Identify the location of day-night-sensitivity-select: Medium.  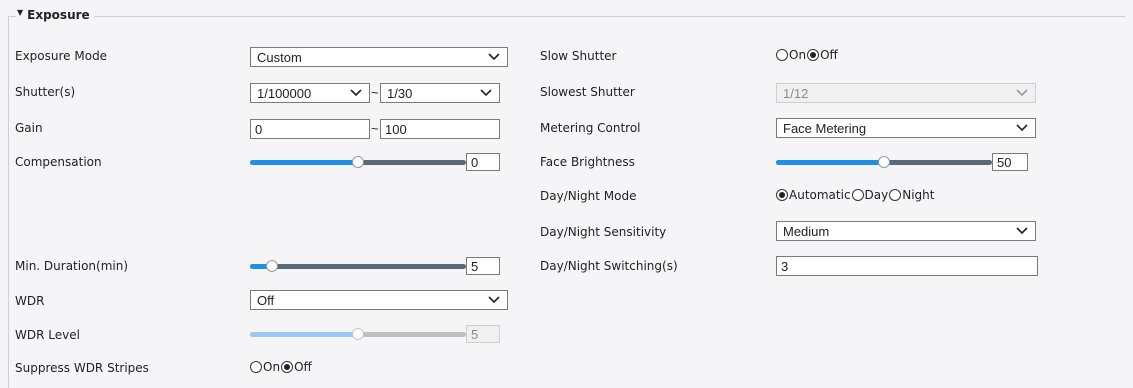
(906, 231).